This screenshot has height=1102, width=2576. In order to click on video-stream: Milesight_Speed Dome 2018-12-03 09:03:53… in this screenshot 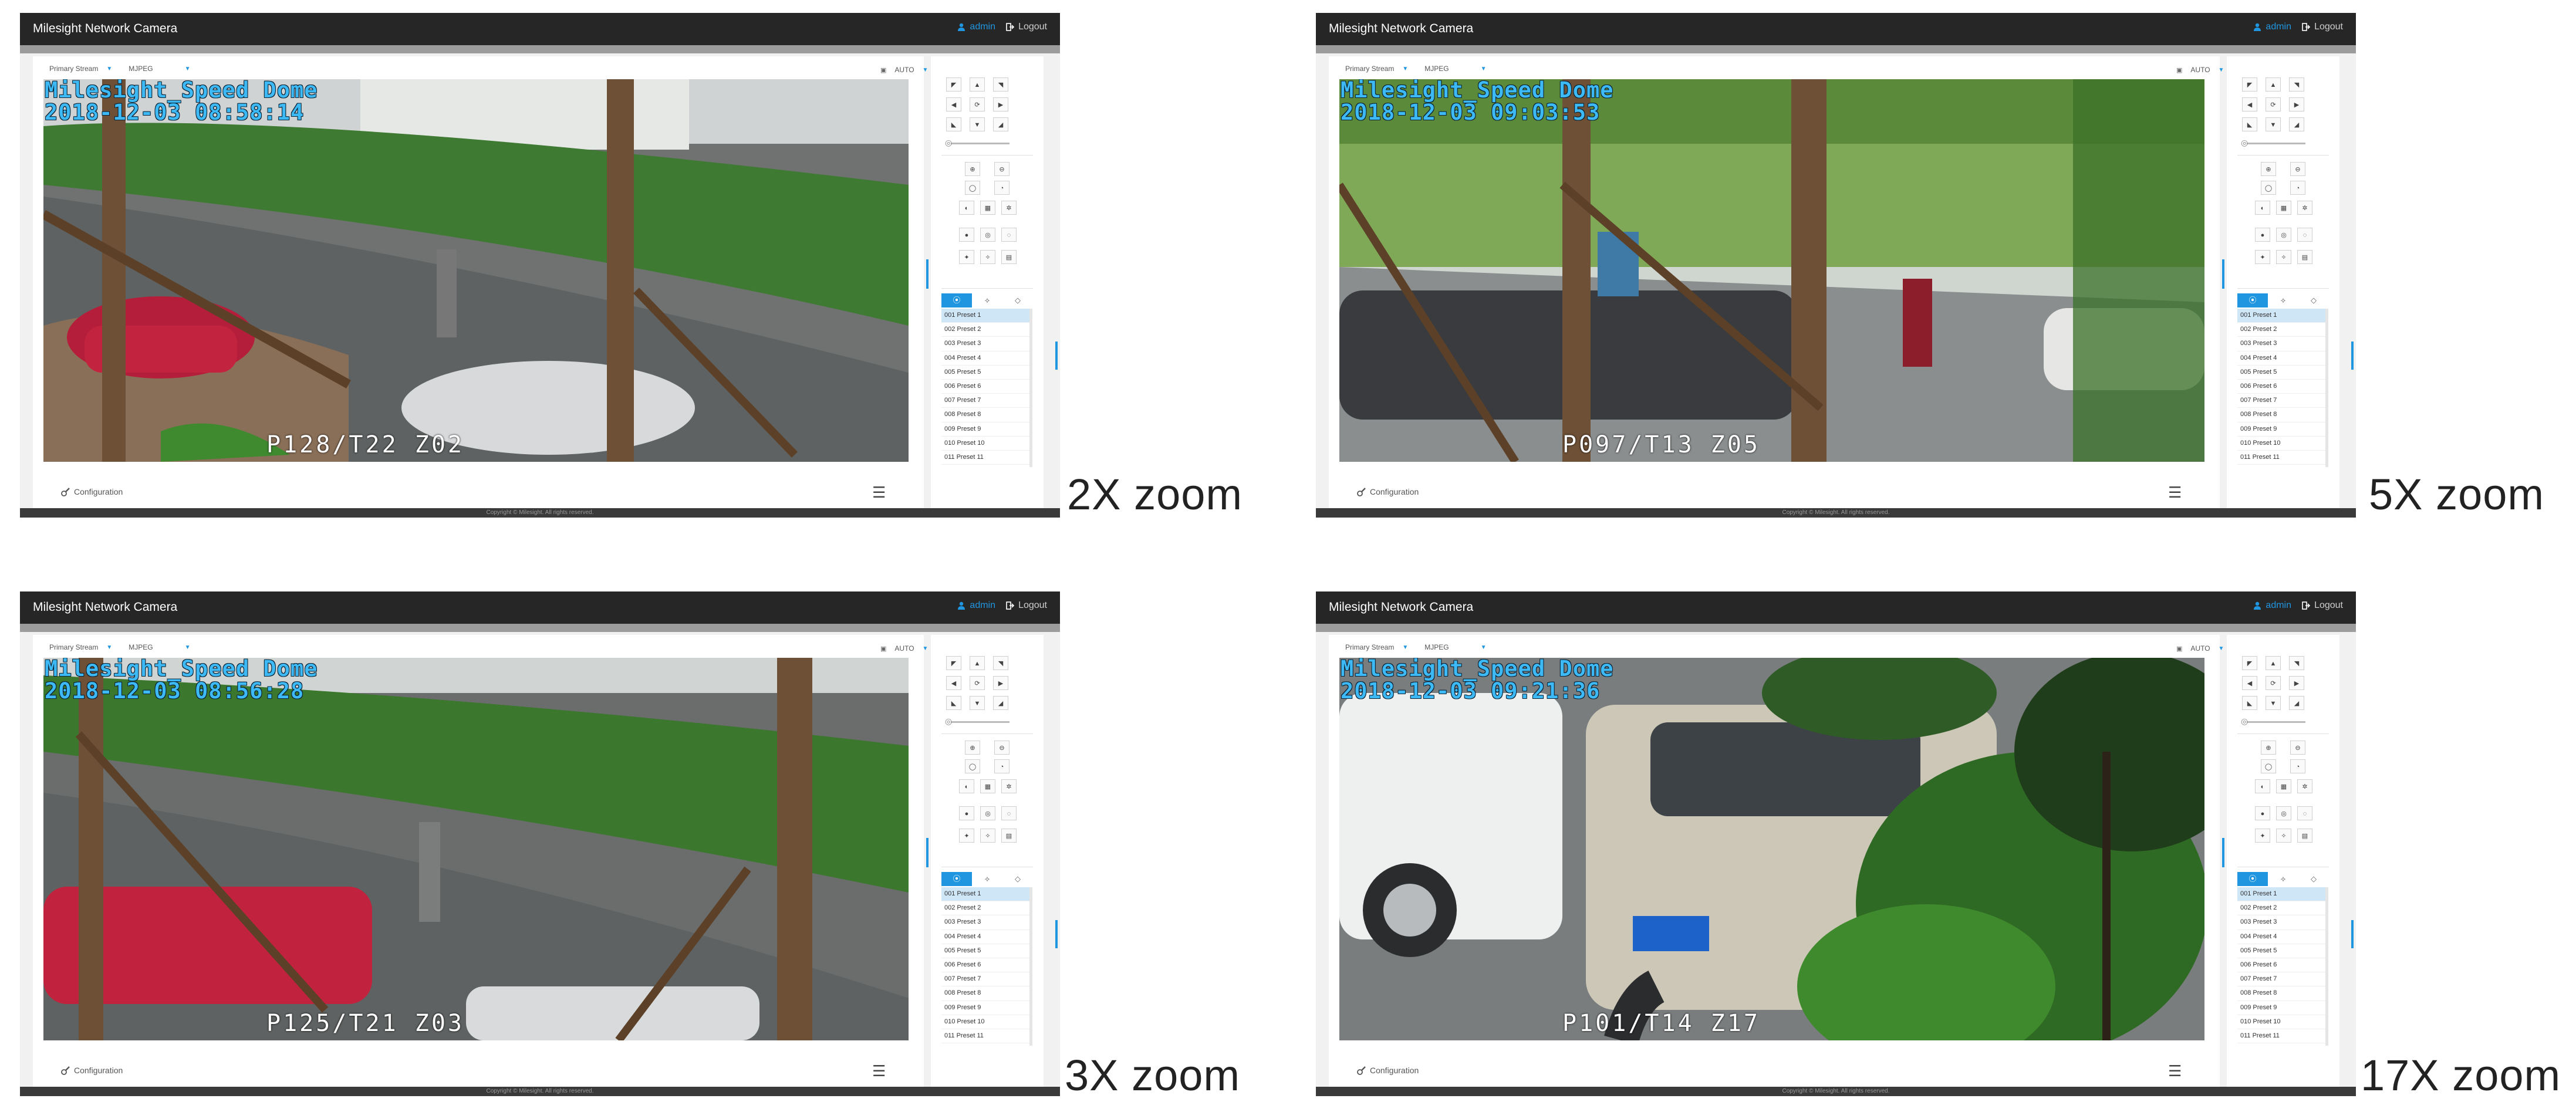, I will do `click(1771, 270)`.